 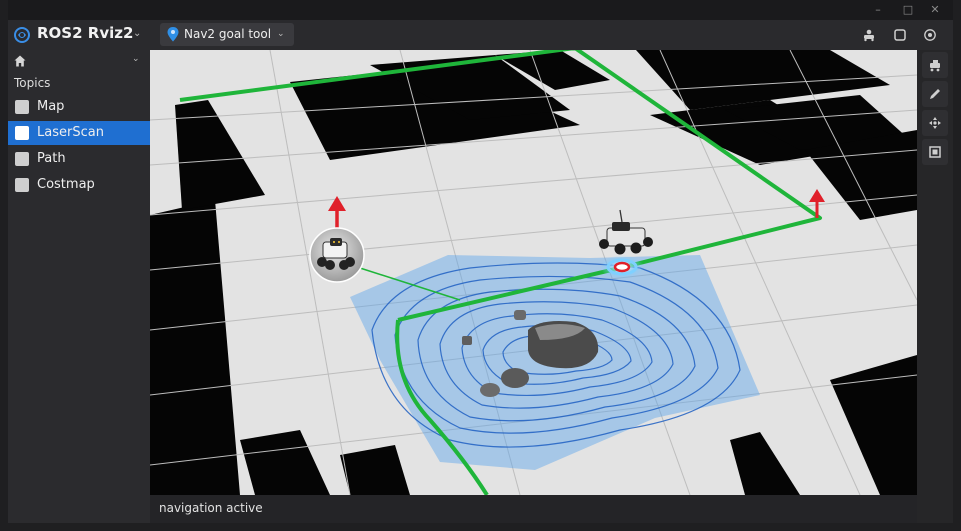 I want to click on maximize-button: □, so click(x=908, y=10).